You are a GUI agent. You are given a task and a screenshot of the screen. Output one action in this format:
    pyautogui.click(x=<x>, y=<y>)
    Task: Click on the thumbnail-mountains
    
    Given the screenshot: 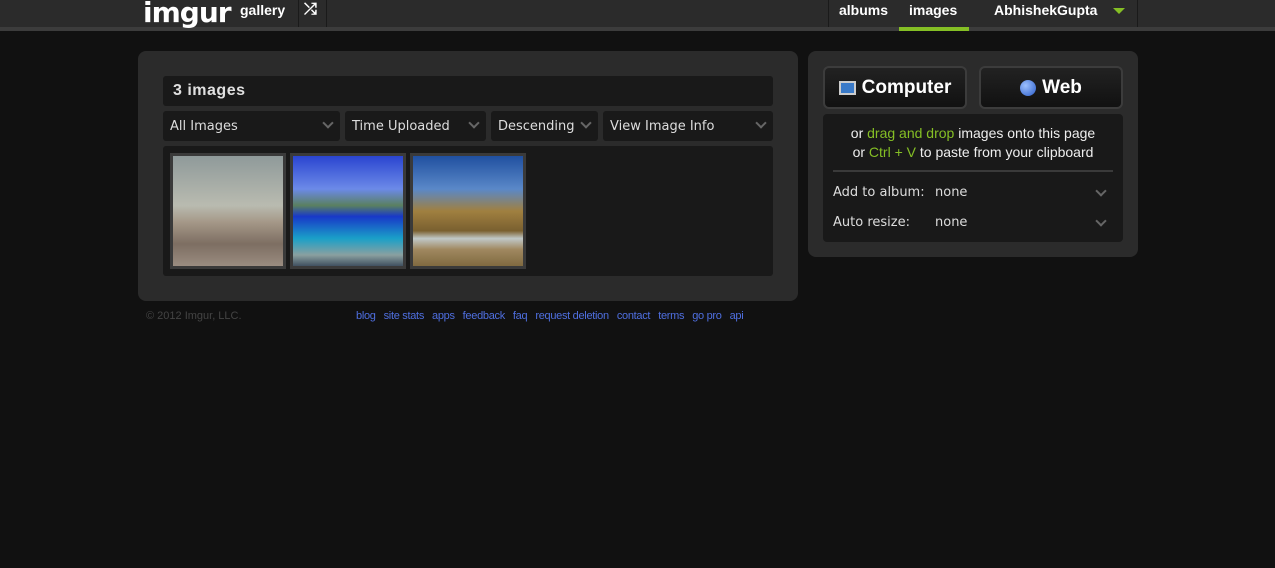 What is the action you would take?
    pyautogui.click(x=228, y=211)
    